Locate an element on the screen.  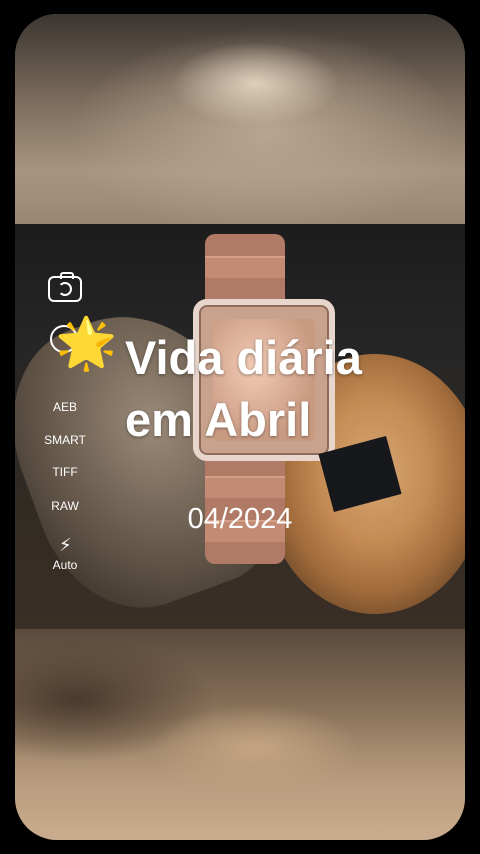
aeb-button: AEB is located at coordinates (65, 407).